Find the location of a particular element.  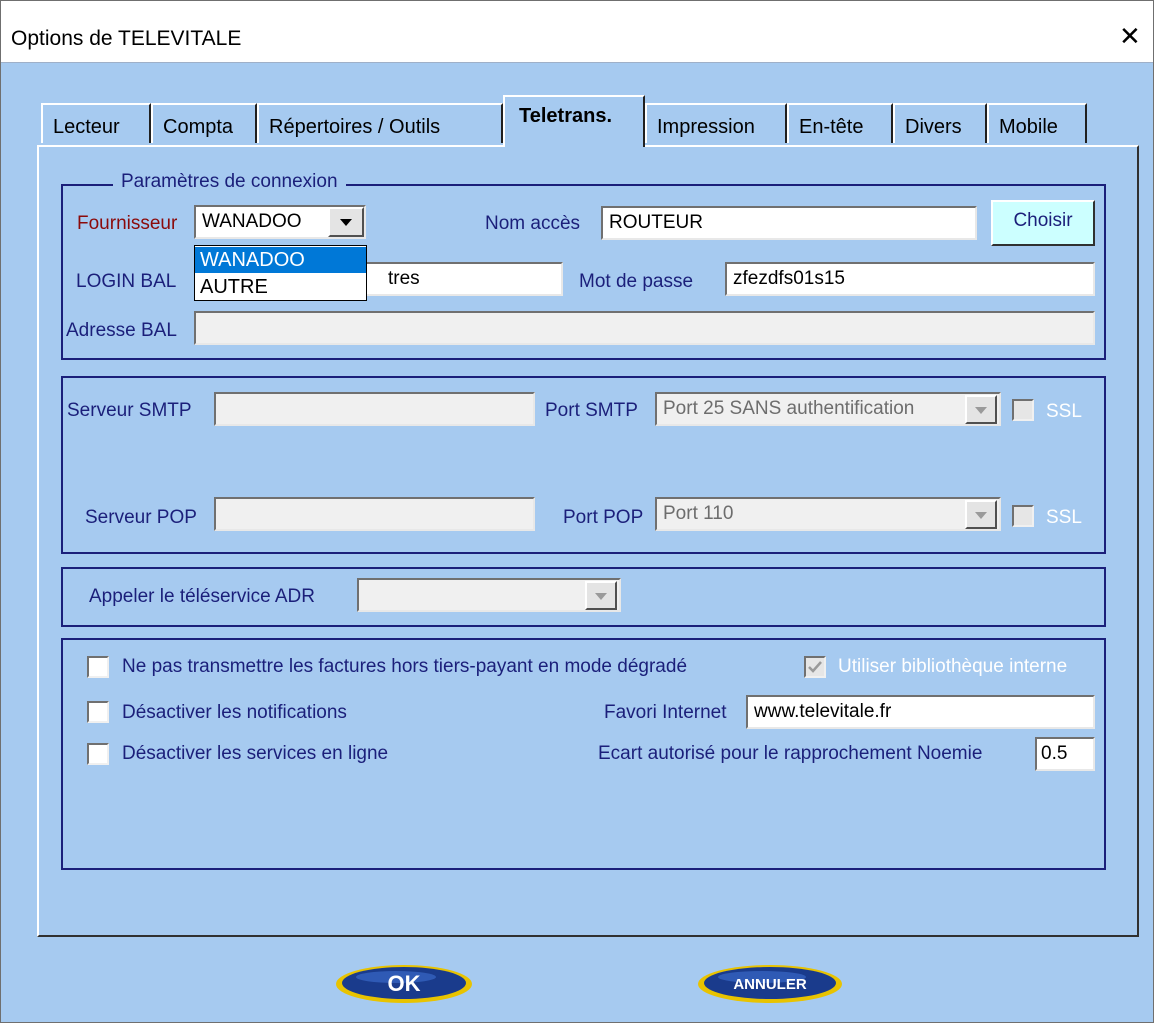

tab-label: Lecteur is located at coordinates (86, 127).